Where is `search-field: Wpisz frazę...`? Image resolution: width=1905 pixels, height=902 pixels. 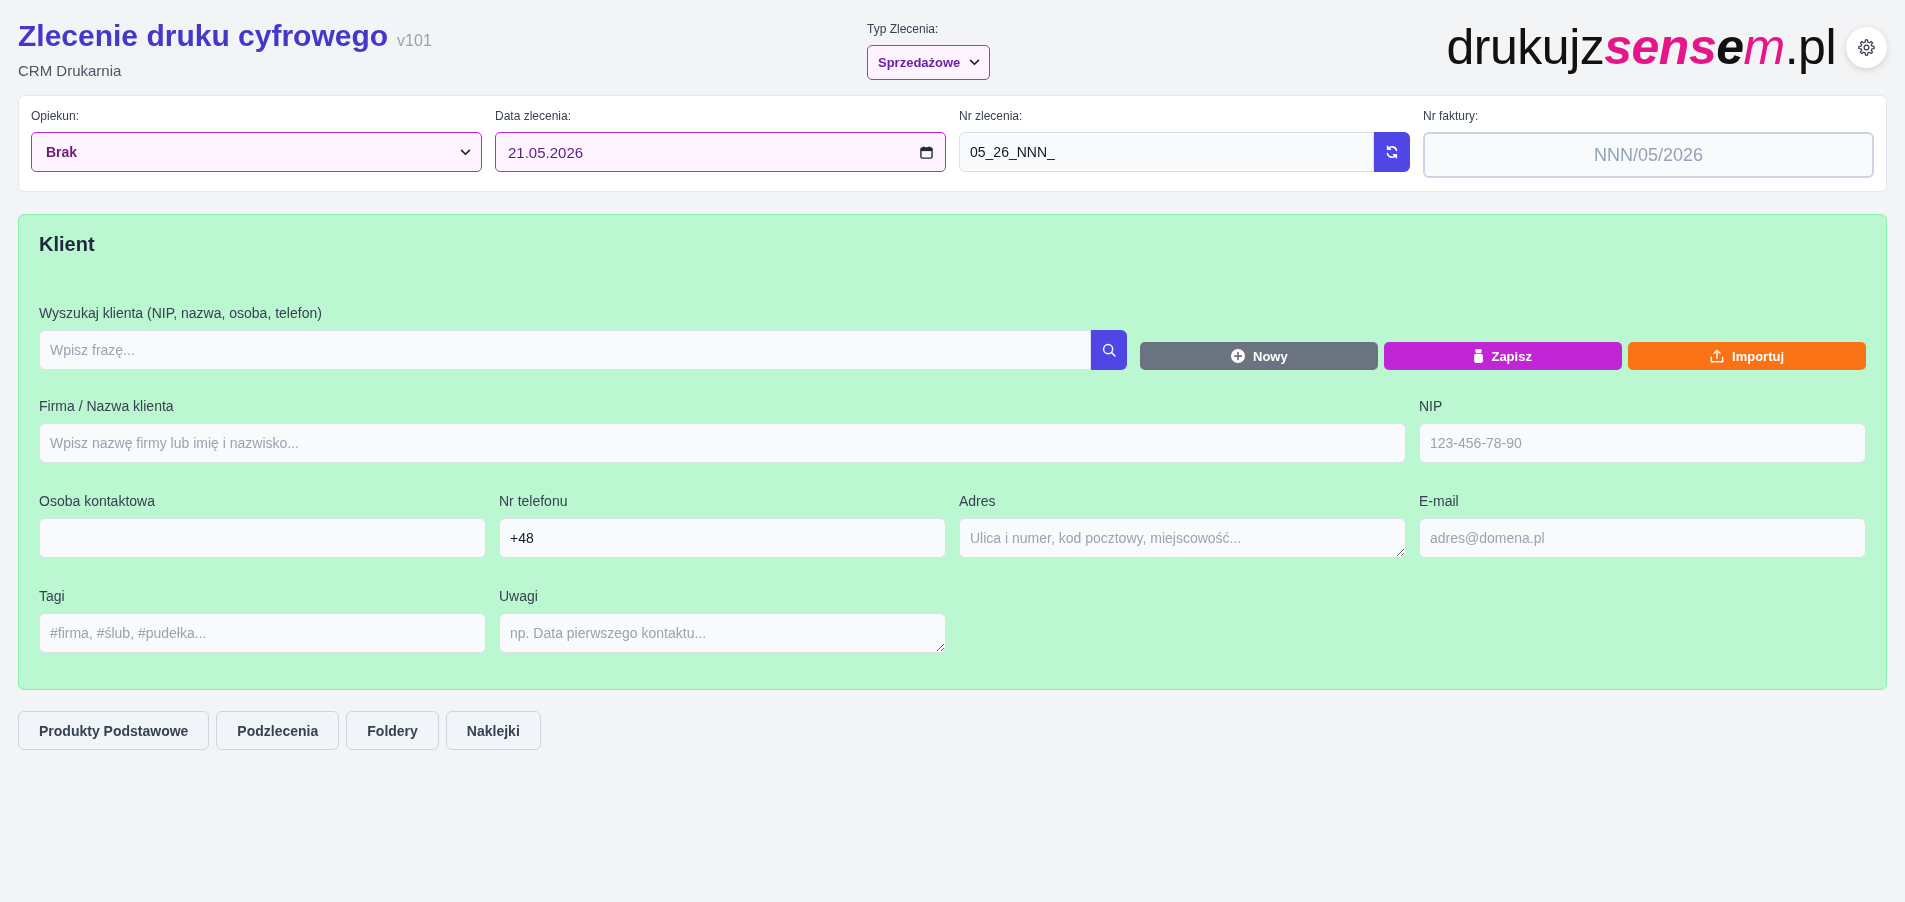 search-field: Wpisz frazę... is located at coordinates (565, 350).